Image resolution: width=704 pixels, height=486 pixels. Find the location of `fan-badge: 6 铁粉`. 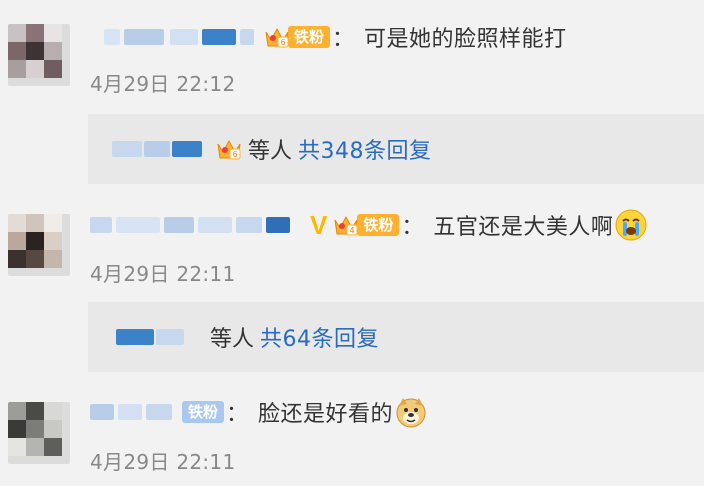

fan-badge: 6 铁粉 is located at coordinates (297, 37).